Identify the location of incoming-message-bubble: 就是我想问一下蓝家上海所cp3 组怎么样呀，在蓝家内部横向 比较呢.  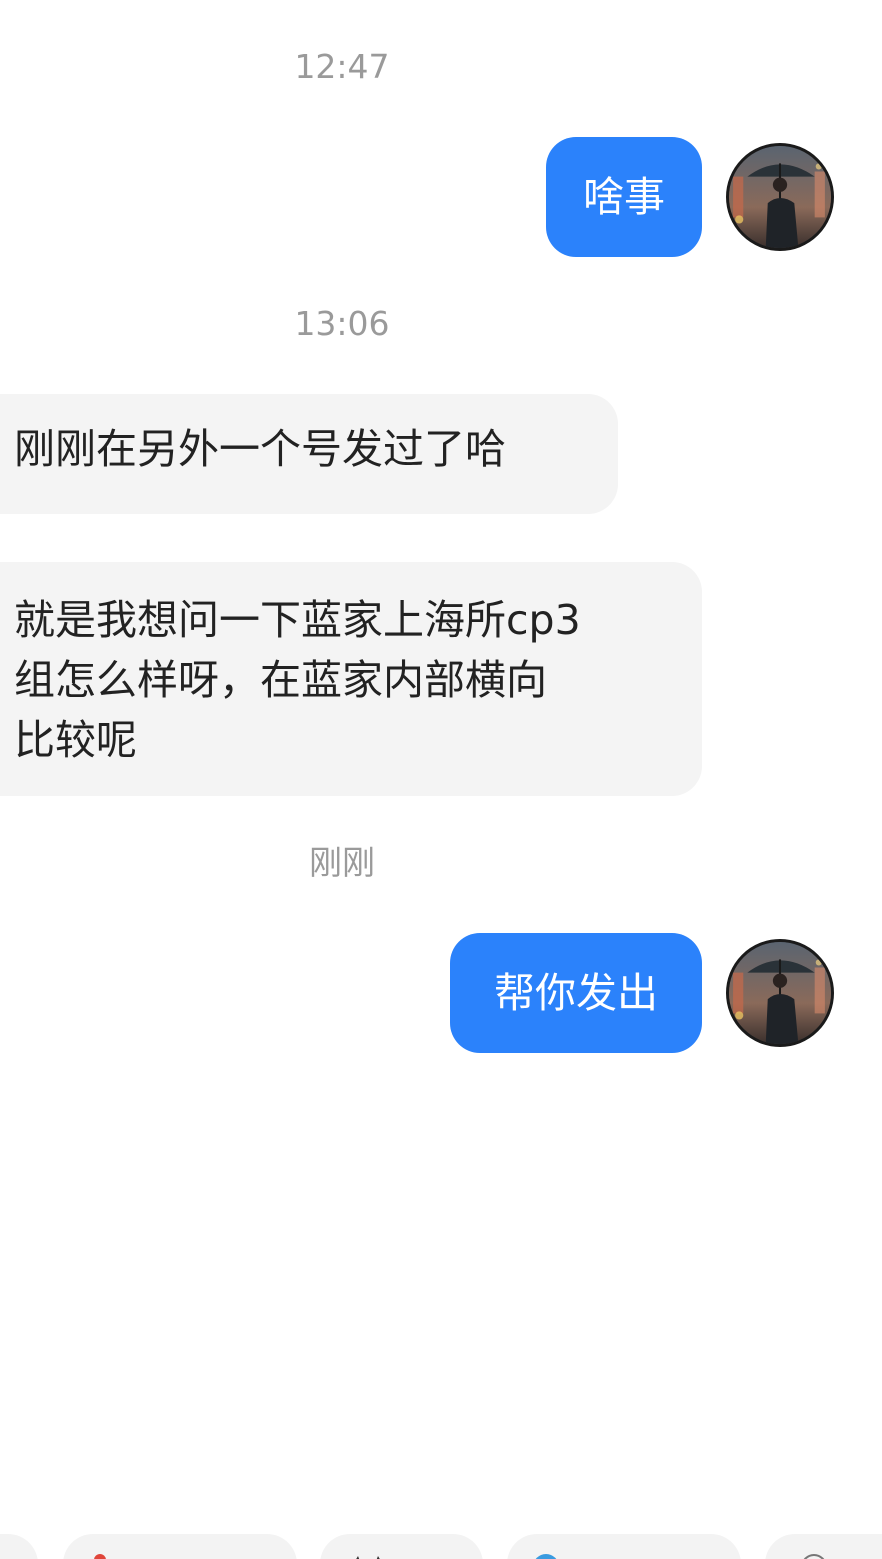
(351, 679).